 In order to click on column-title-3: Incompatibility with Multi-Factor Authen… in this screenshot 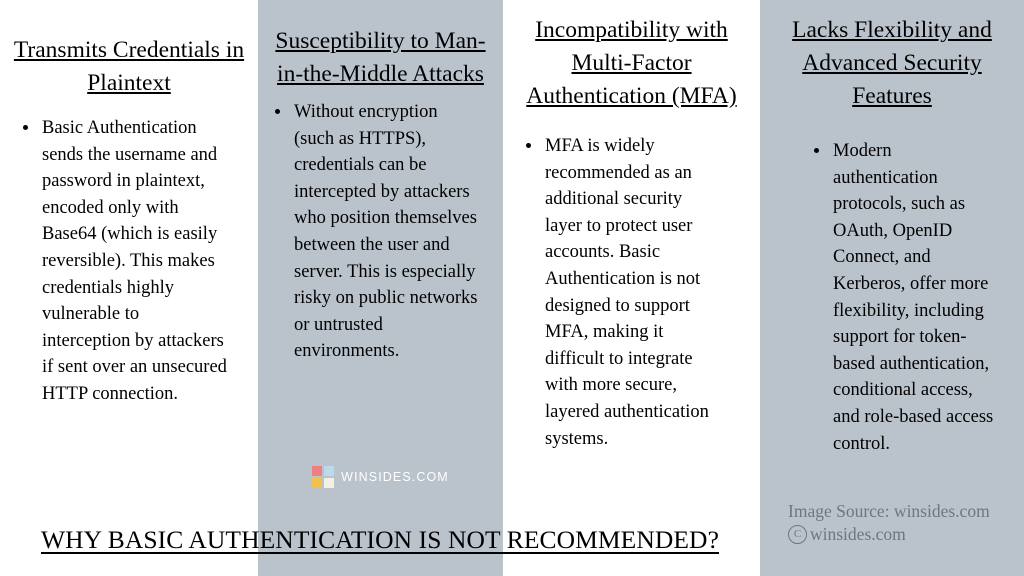, I will do `click(631, 63)`.